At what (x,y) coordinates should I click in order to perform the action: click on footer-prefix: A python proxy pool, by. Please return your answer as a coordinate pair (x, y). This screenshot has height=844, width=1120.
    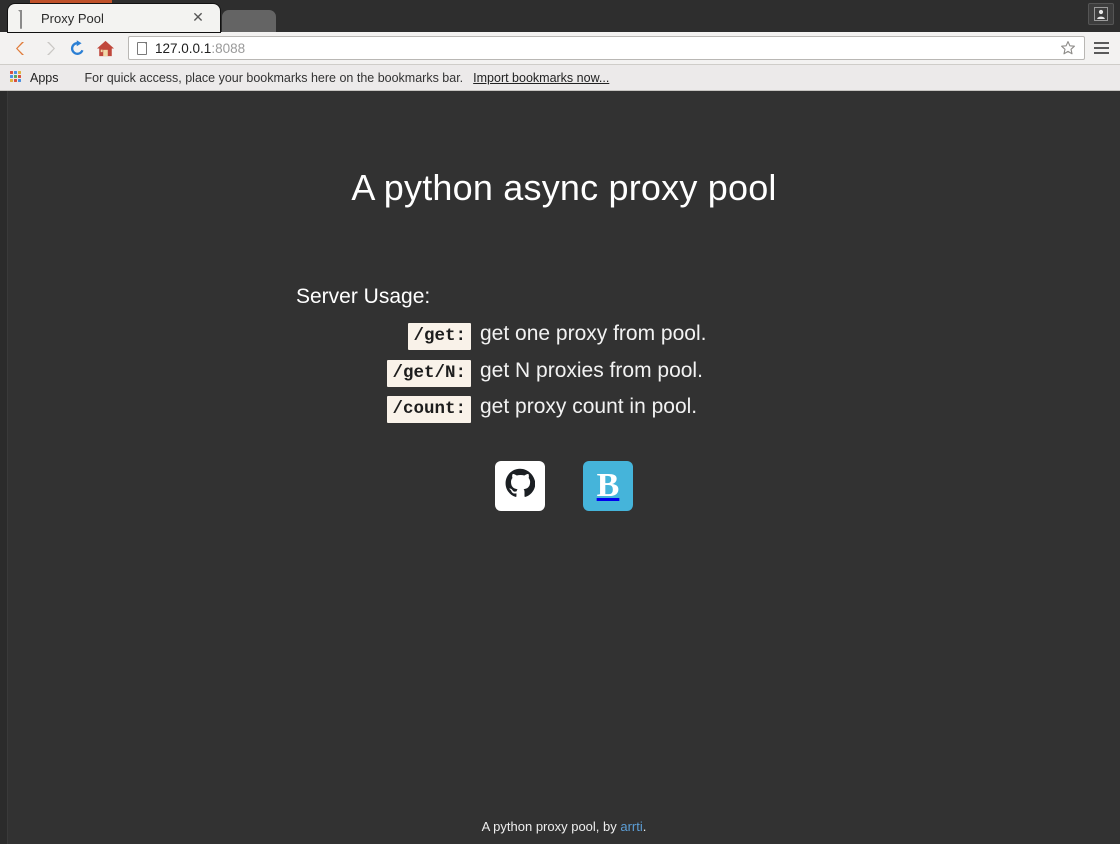
    Looking at the image, I should click on (551, 826).